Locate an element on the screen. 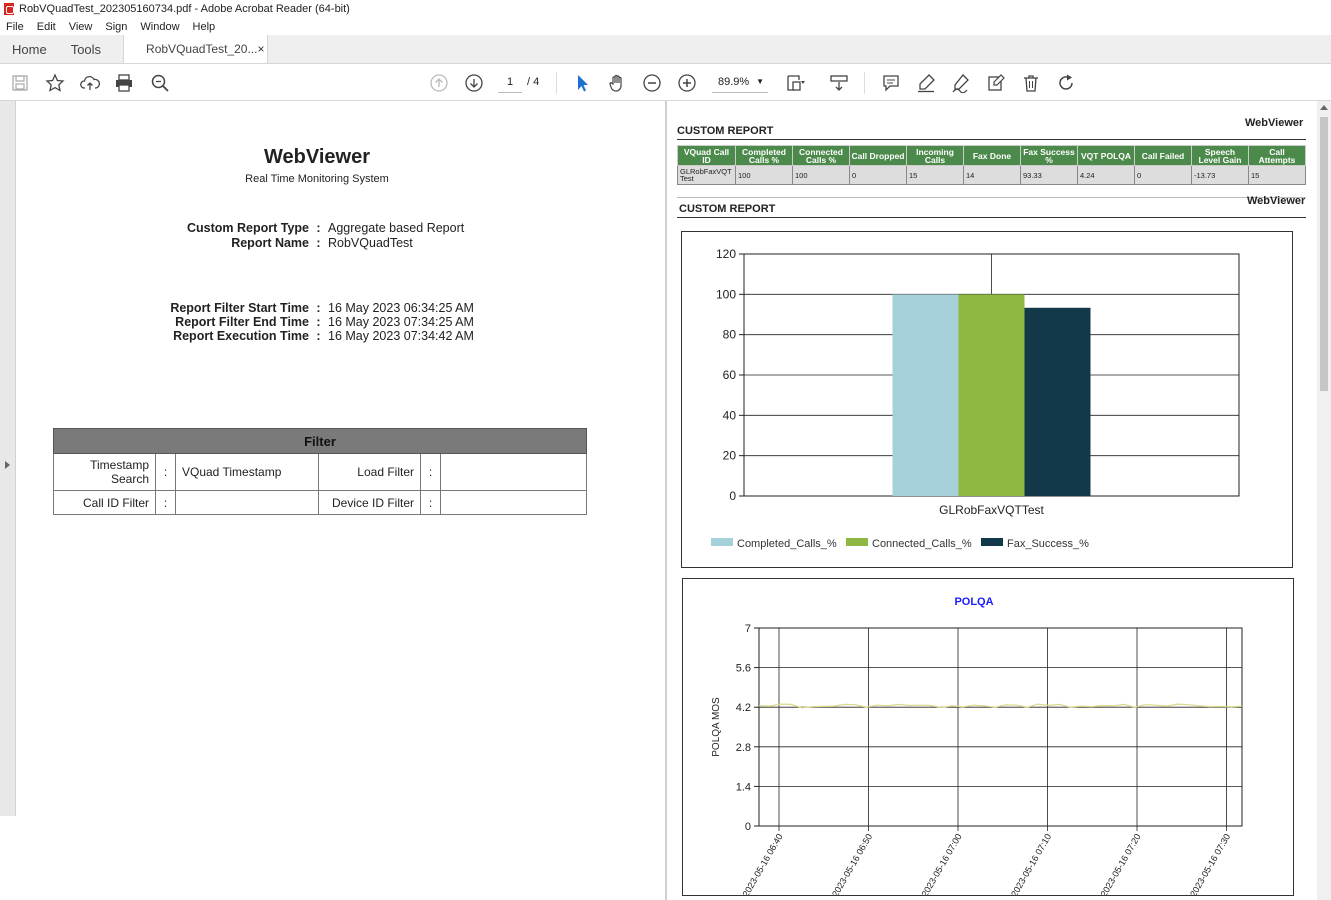  x-tick-label: GLRobFaxVQTTest is located at coordinates (991, 510).